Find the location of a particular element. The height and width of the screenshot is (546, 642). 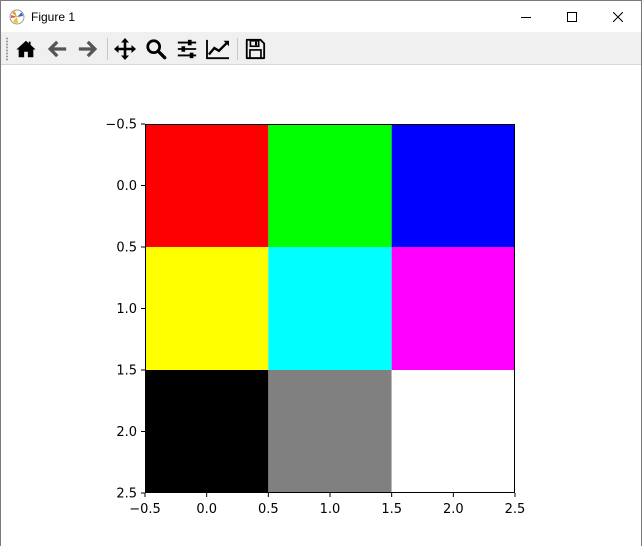

image-cell-r0-c0 is located at coordinates (207, 185).